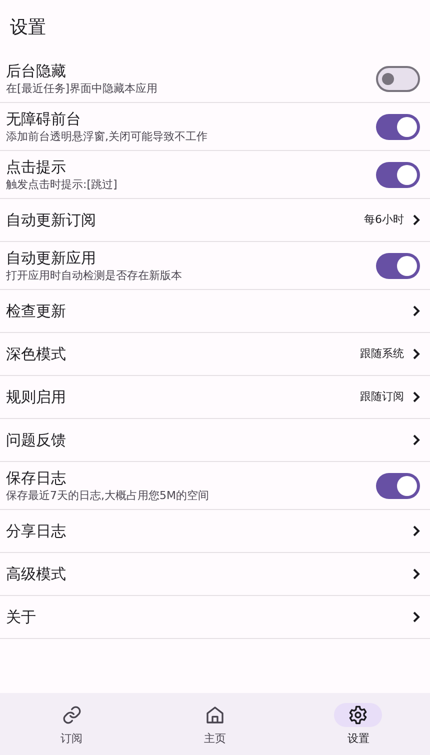 This screenshot has height=755, width=430. Describe the element at coordinates (51, 220) in the screenshot. I see `setting-label: 自动更新订阅` at that location.